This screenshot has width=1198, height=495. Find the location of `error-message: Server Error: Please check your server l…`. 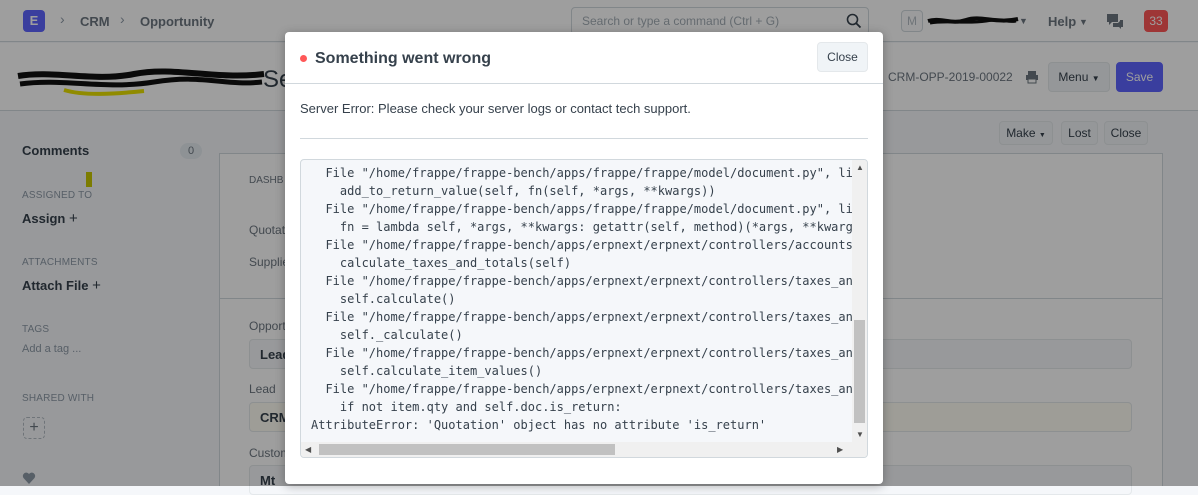

error-message: Server Error: Please check your server l… is located at coordinates (495, 108).